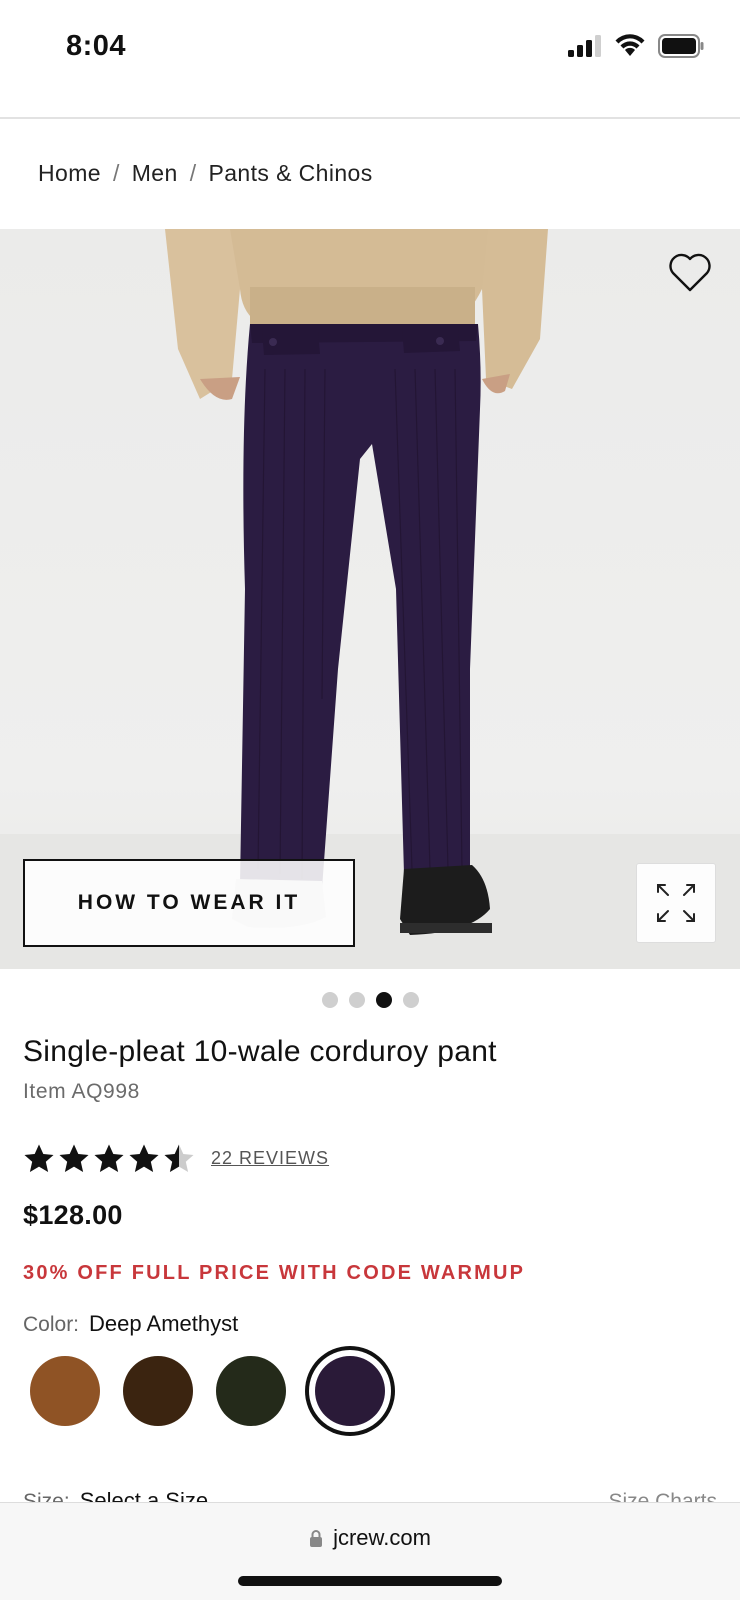  Describe the element at coordinates (189, 903) in the screenshot. I see `how-to-wear-button: HOW TO WEAR IT` at that location.